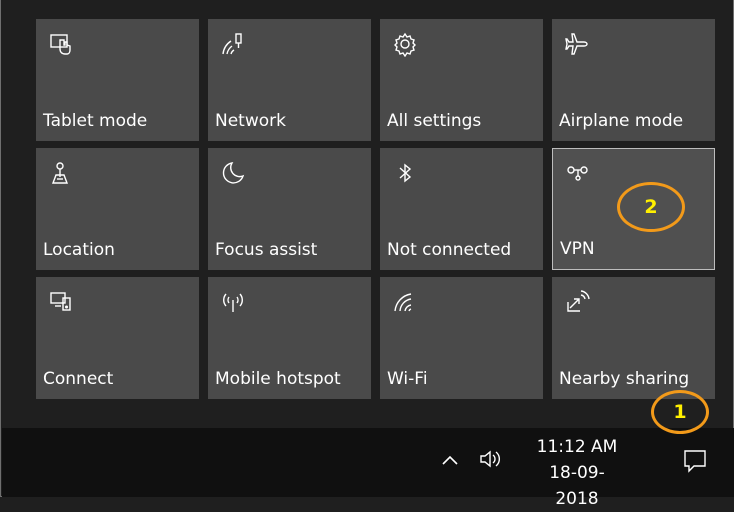  What do you see at coordinates (405, 44) in the screenshot?
I see `settings-gear-icon` at bounding box center [405, 44].